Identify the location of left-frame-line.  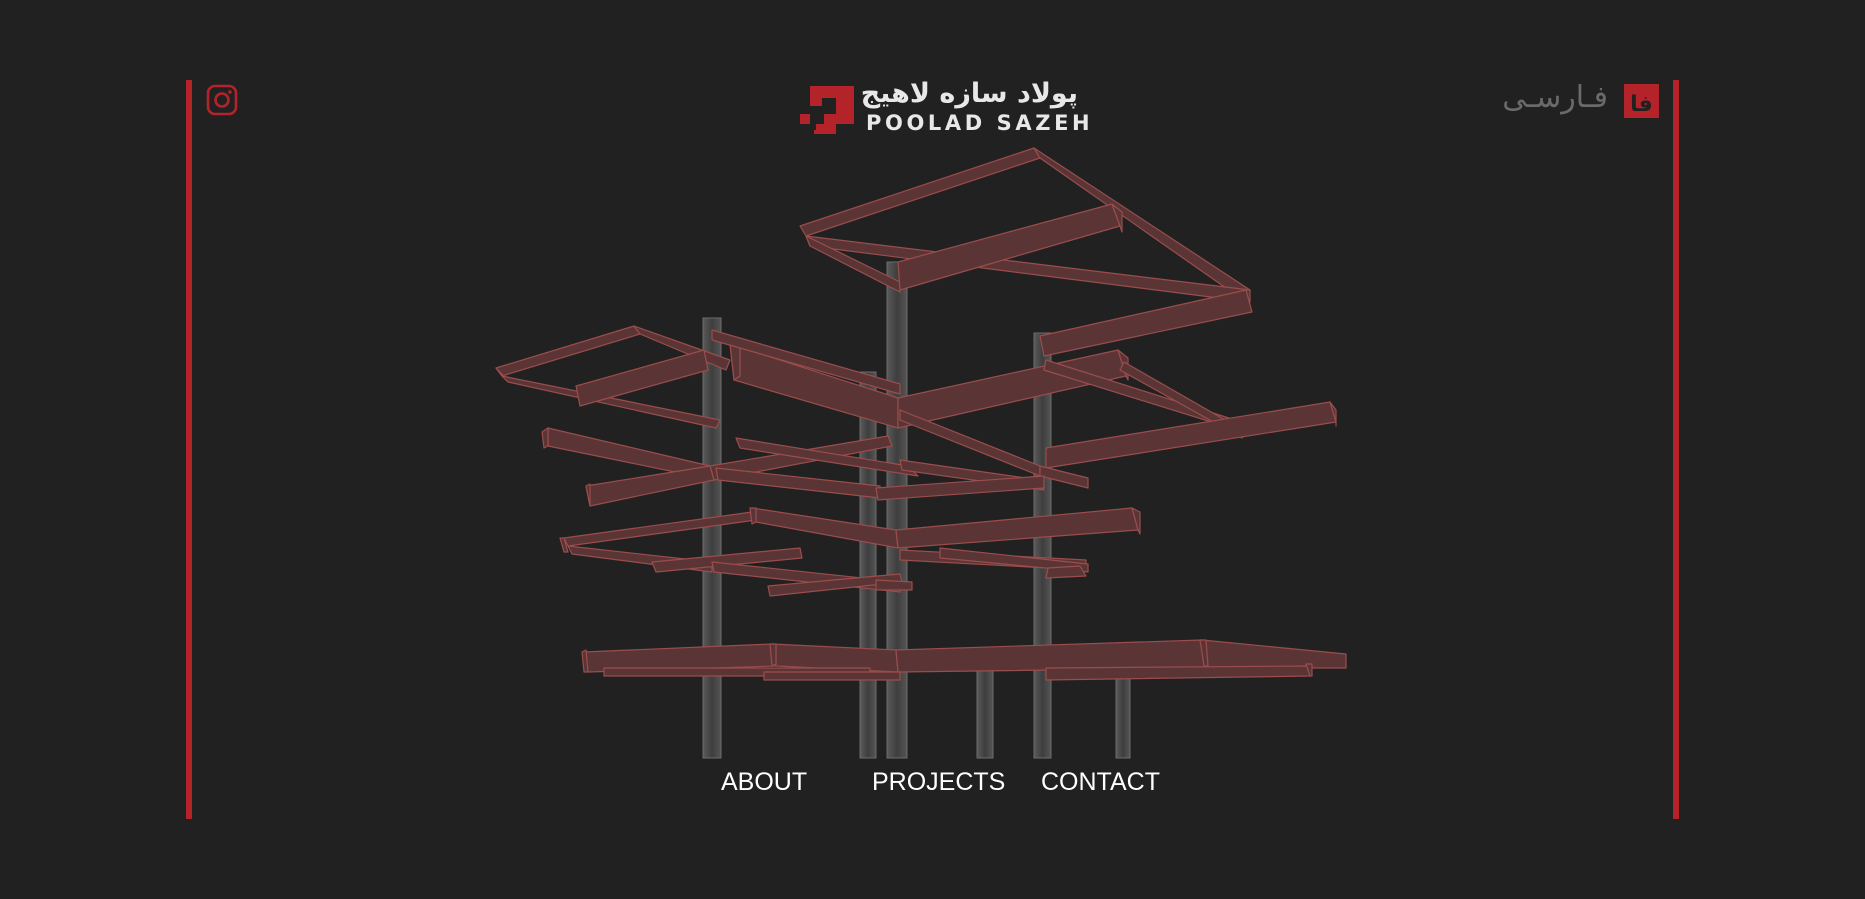
(189, 449).